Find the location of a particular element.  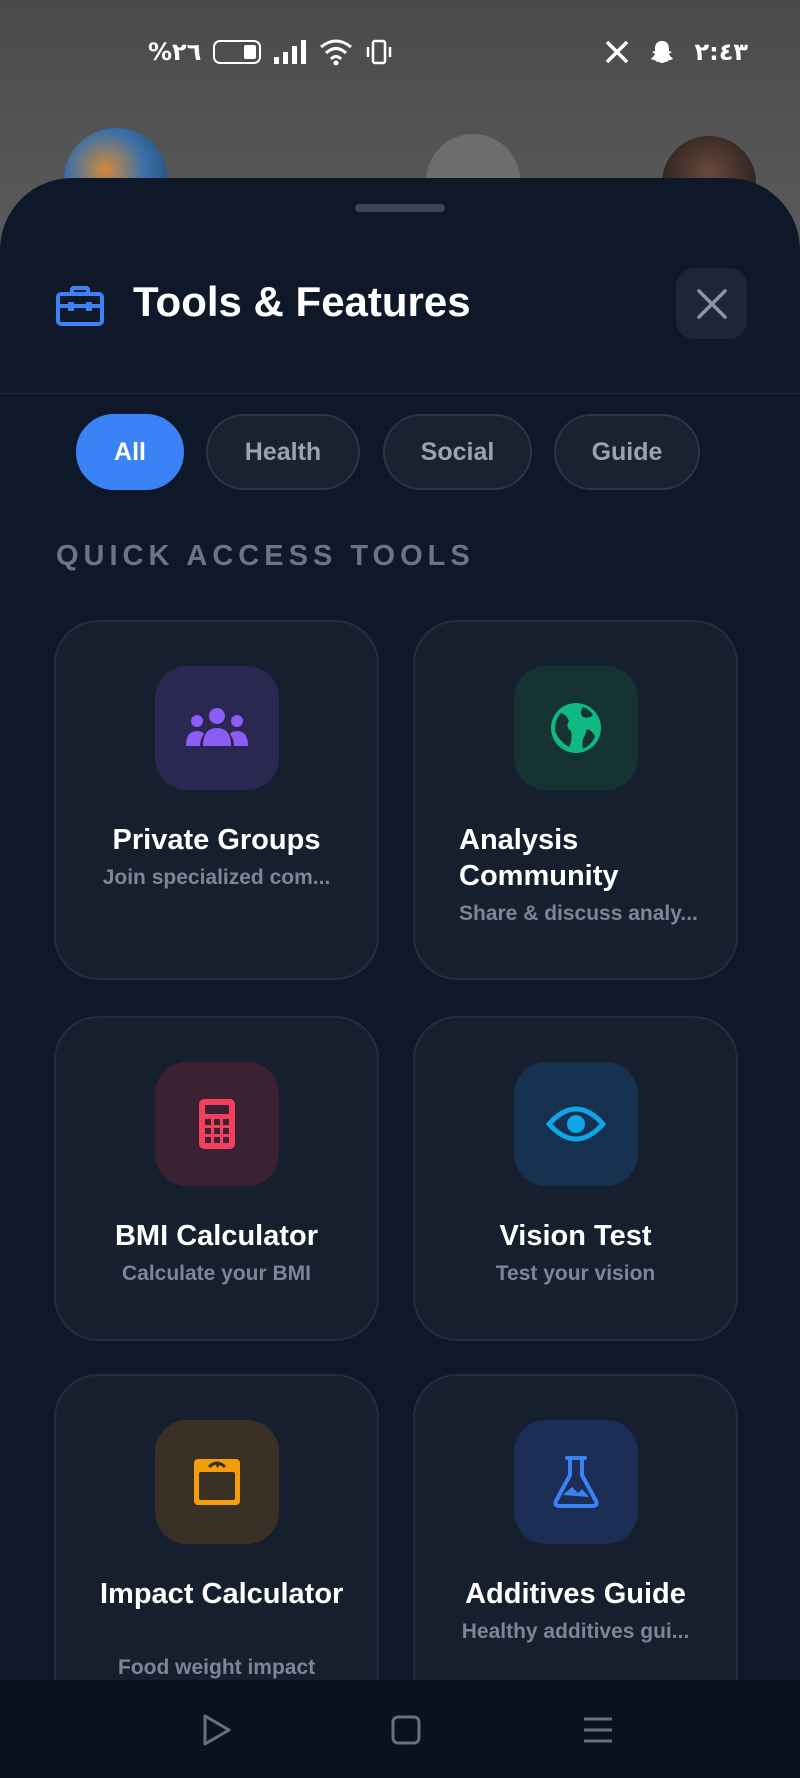

battery-icon is located at coordinates (237, 52).